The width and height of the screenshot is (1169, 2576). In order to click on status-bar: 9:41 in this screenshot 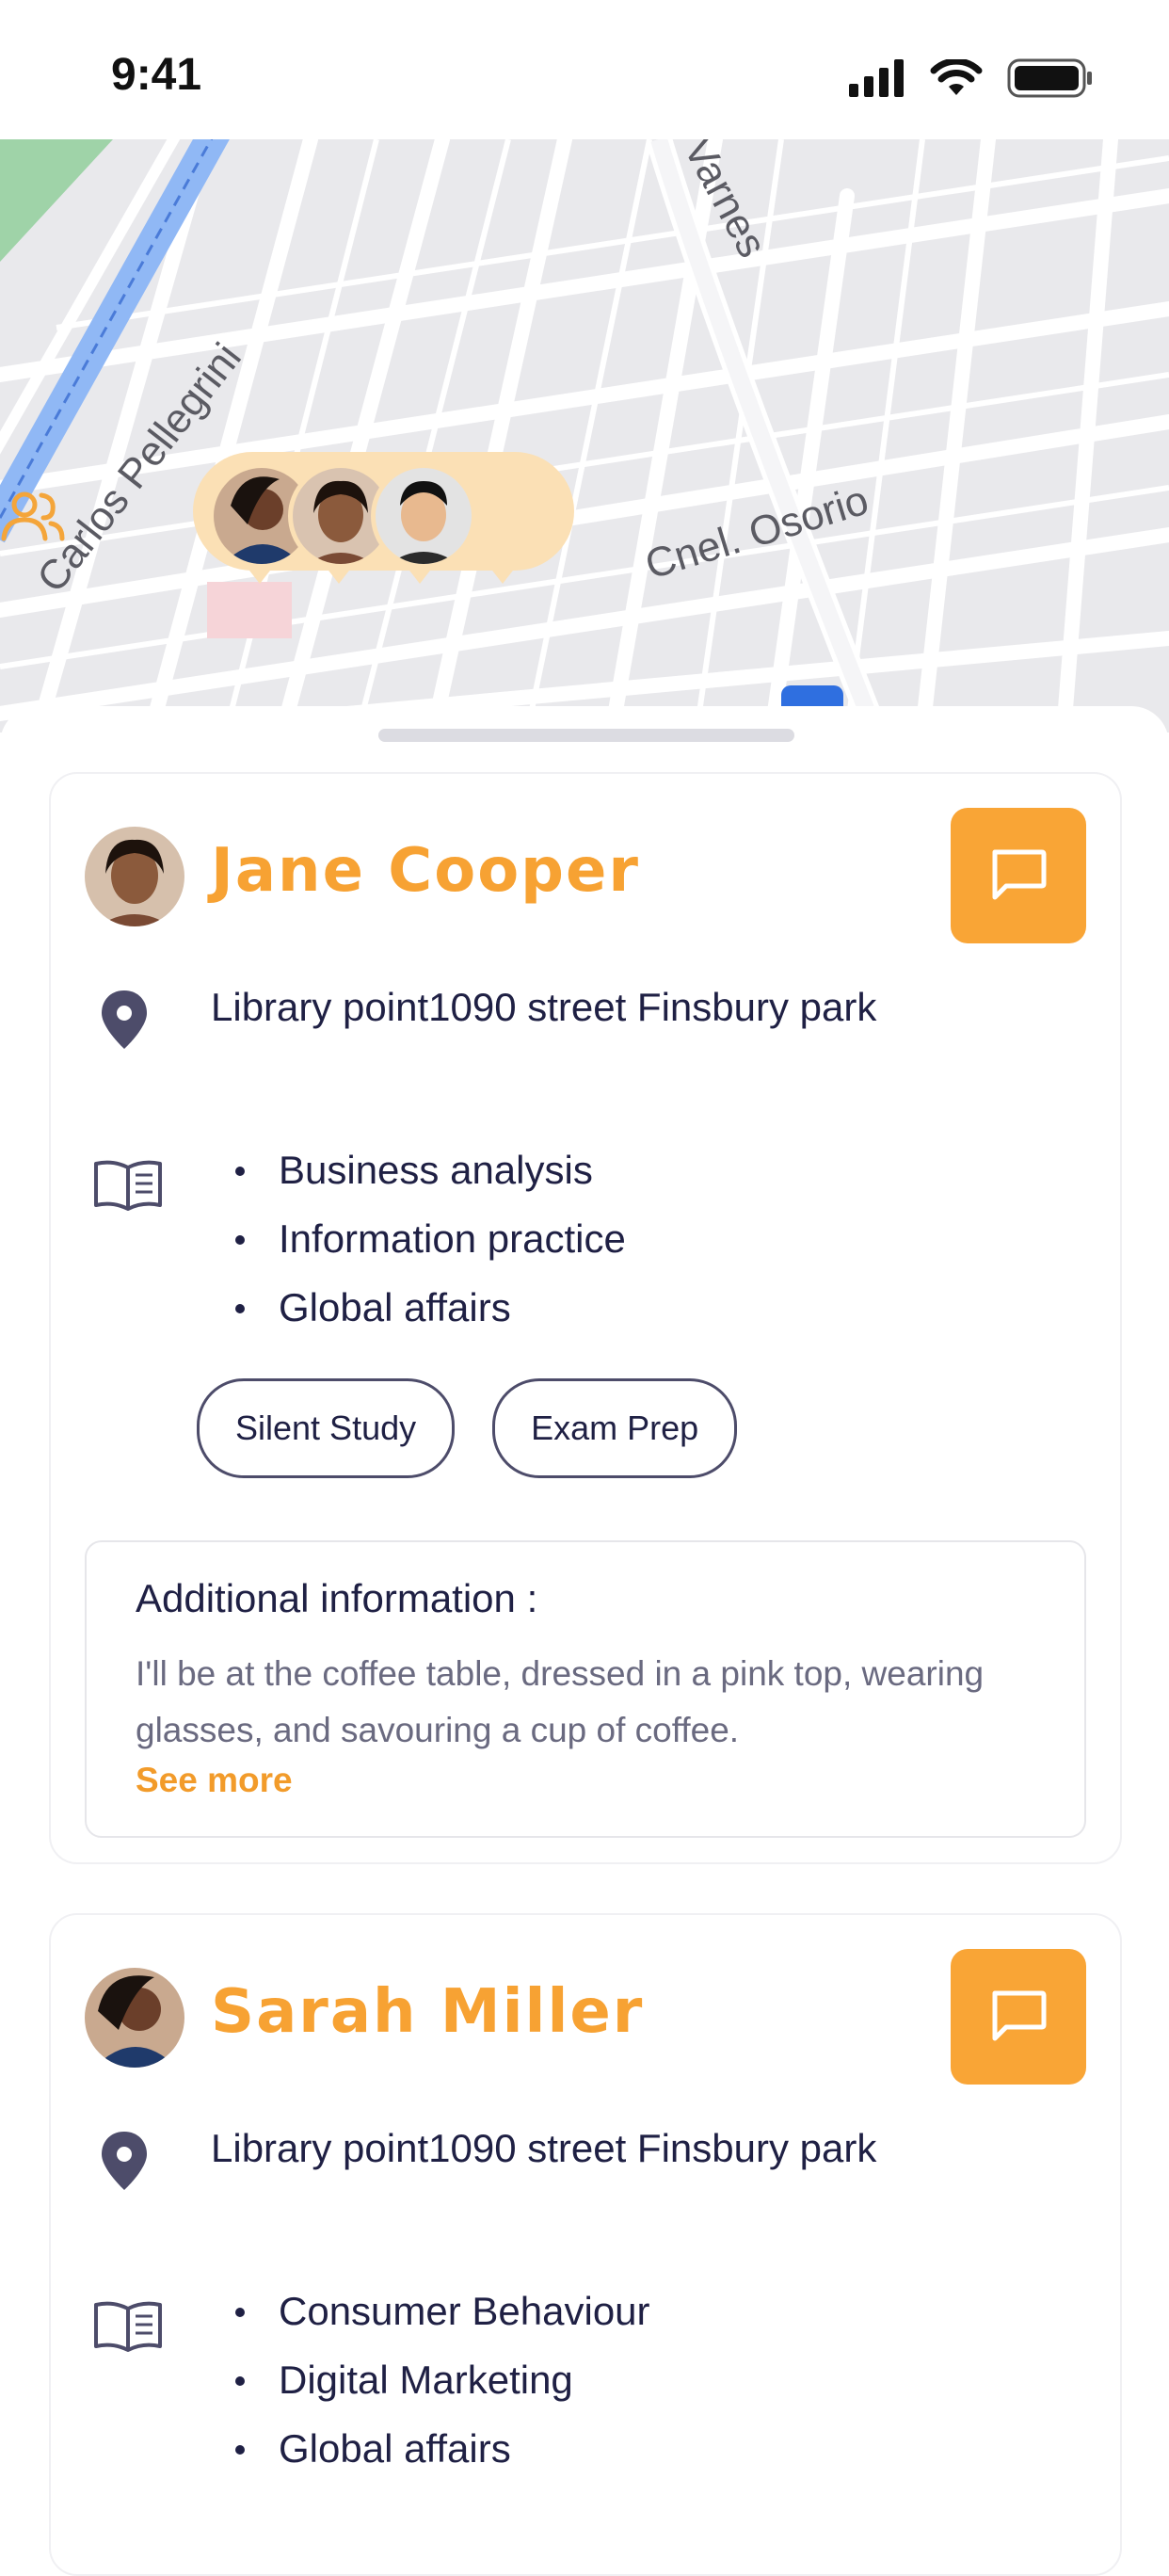, I will do `click(584, 69)`.